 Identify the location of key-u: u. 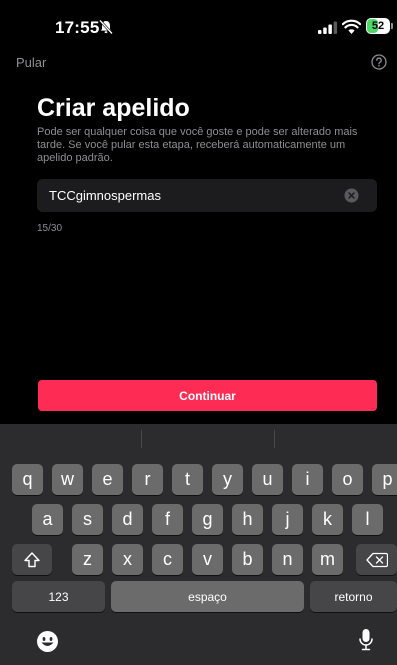
(267, 479).